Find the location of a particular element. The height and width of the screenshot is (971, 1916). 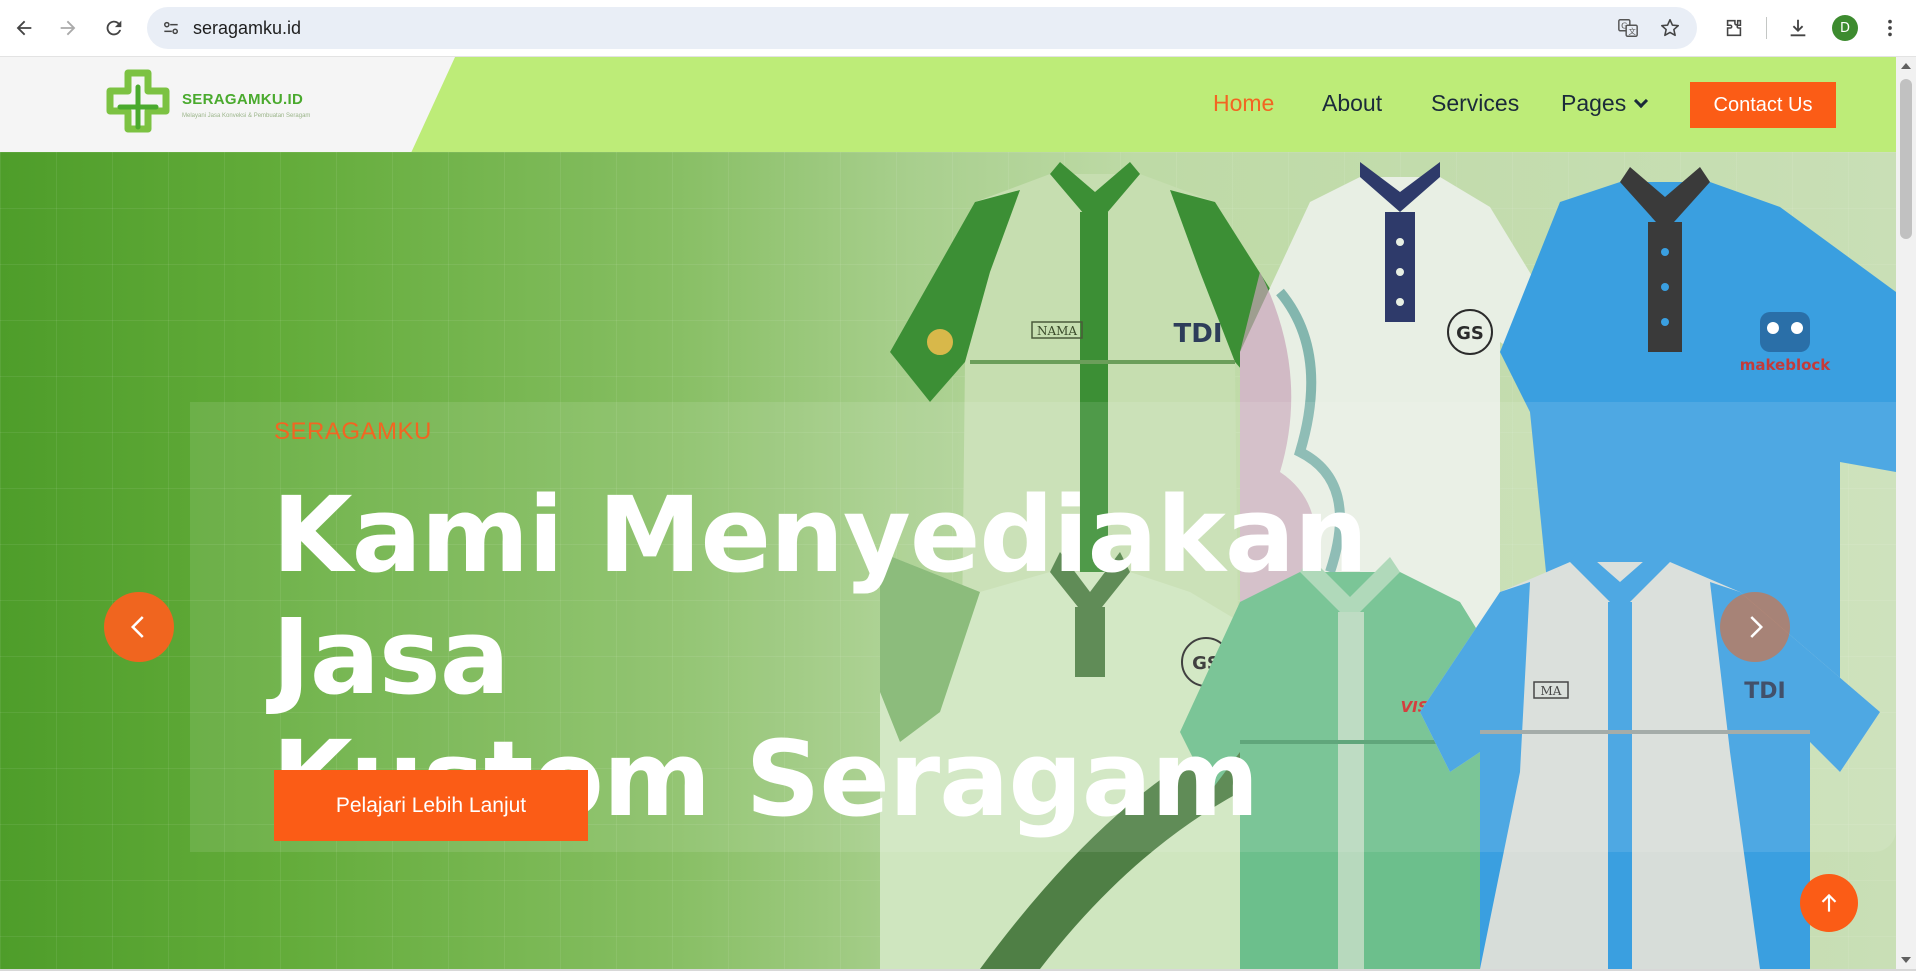

arrow-up-icon is located at coordinates (1829, 902).